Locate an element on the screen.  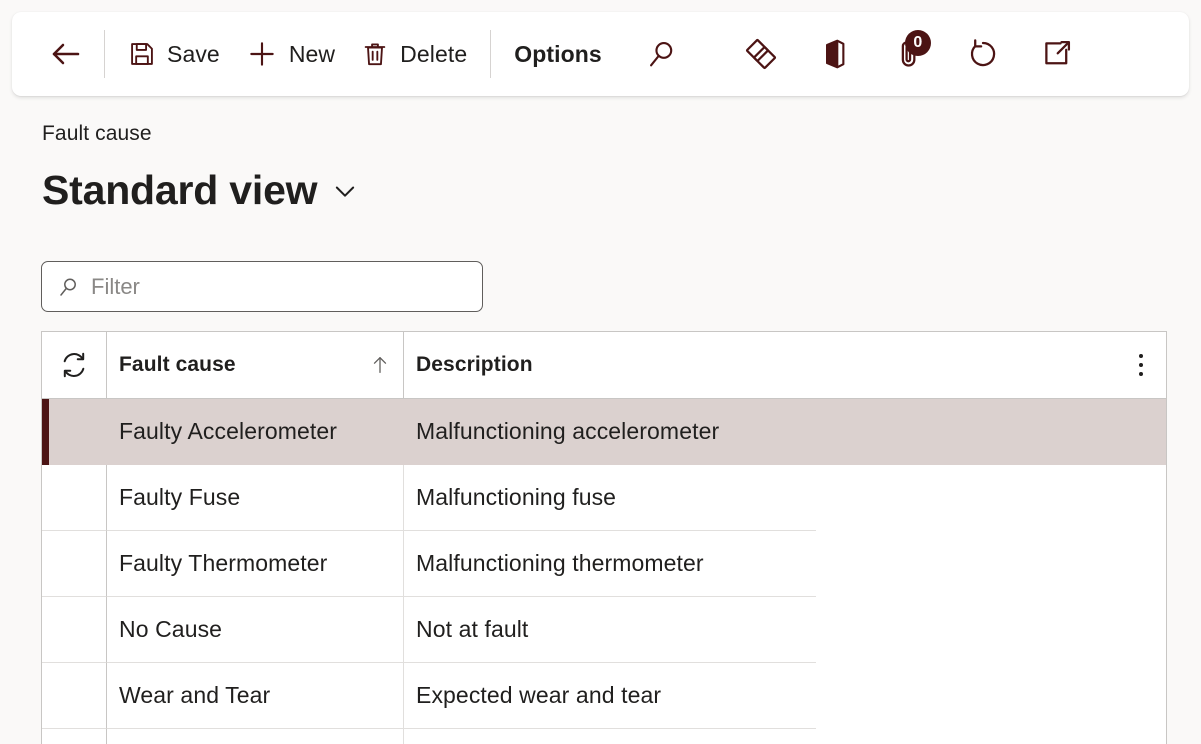
row-cell-description: Malfunctioning accelerometer is located at coordinates (610, 432).